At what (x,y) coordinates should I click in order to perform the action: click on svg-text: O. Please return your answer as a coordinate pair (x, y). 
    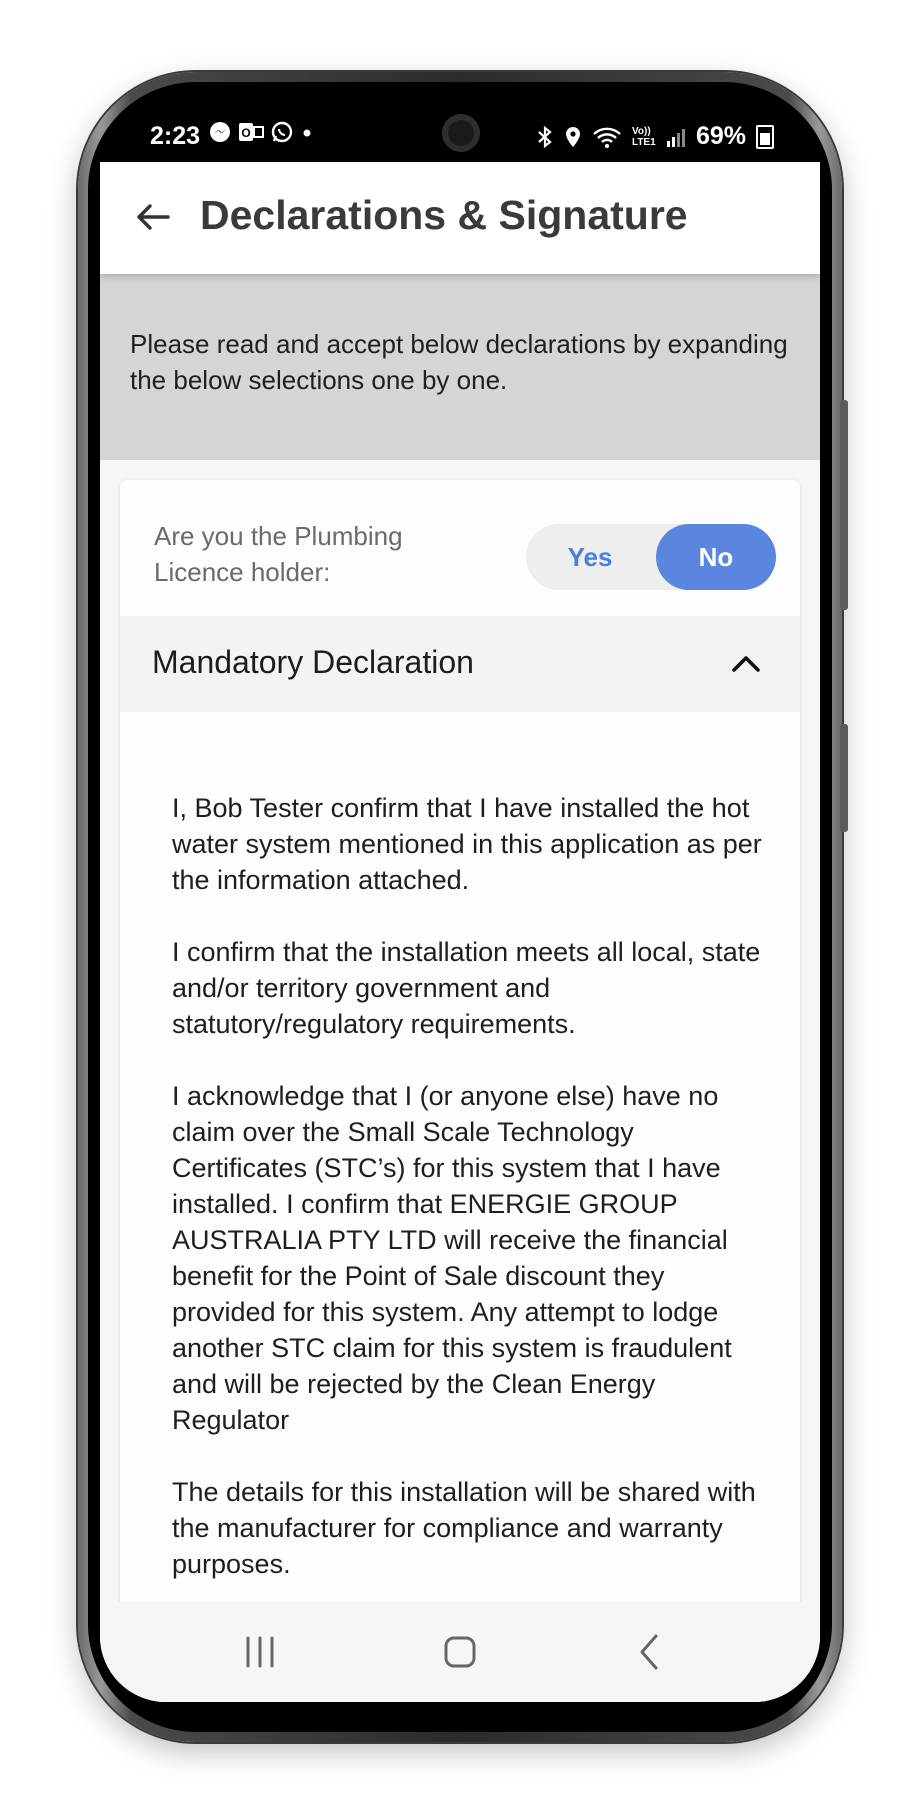
    Looking at the image, I should click on (245, 133).